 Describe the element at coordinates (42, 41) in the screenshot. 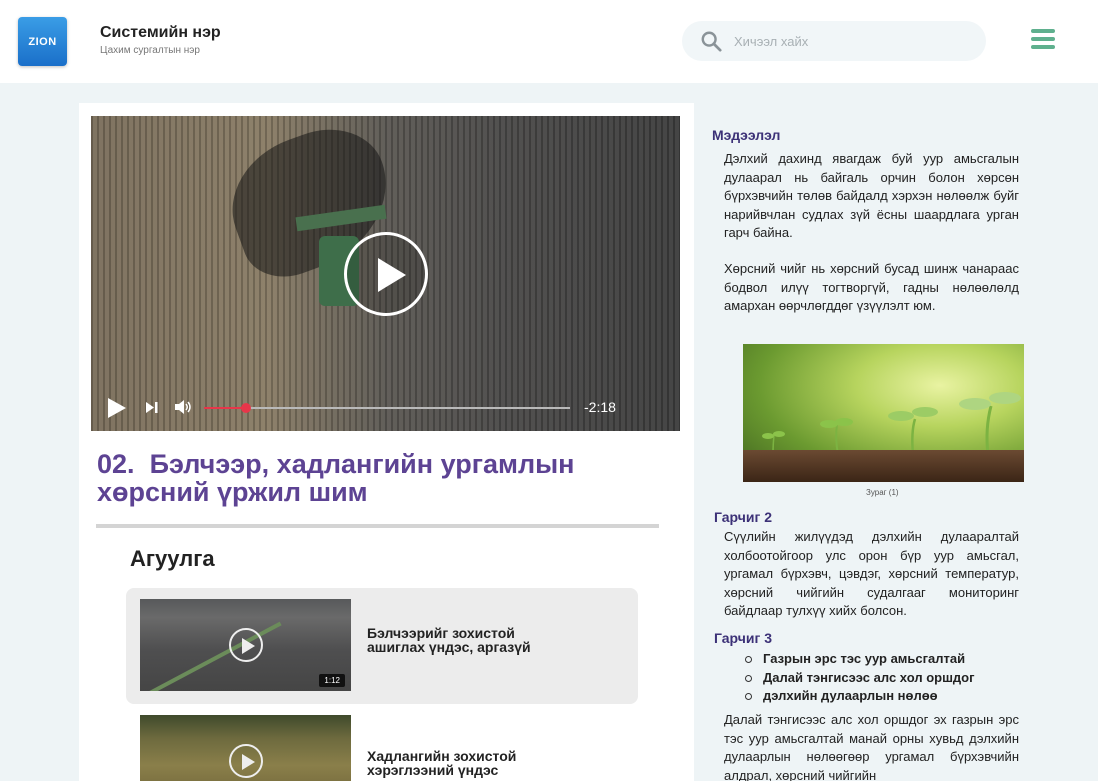

I see `zion-logo: ZION` at that location.